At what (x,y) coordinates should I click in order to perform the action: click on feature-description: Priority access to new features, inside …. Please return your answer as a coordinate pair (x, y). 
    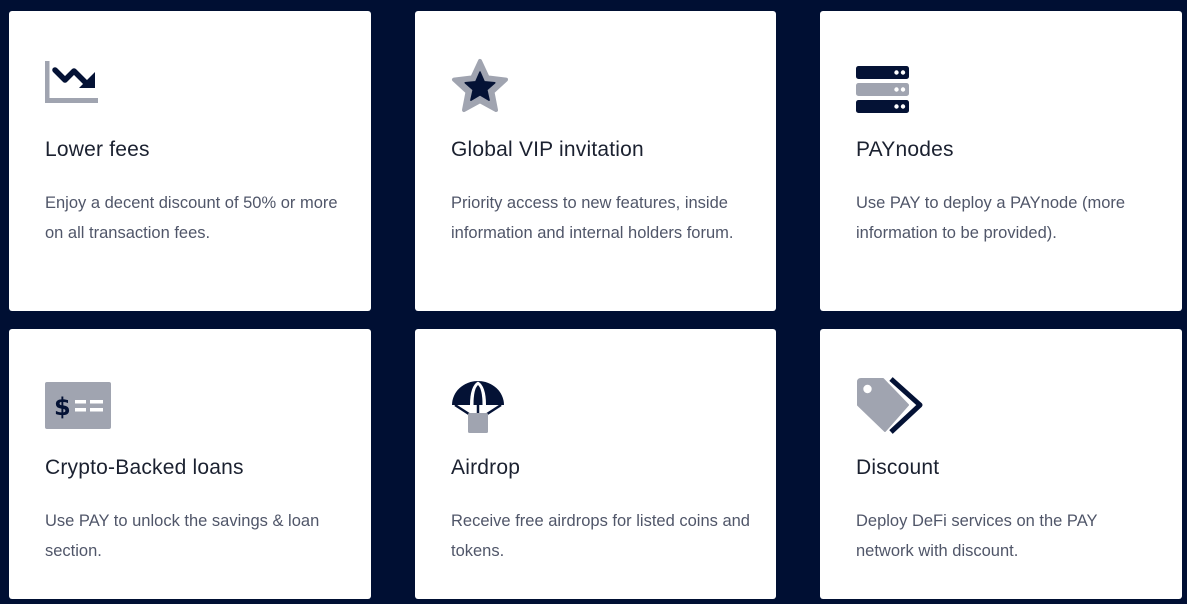
    Looking at the image, I should click on (592, 218).